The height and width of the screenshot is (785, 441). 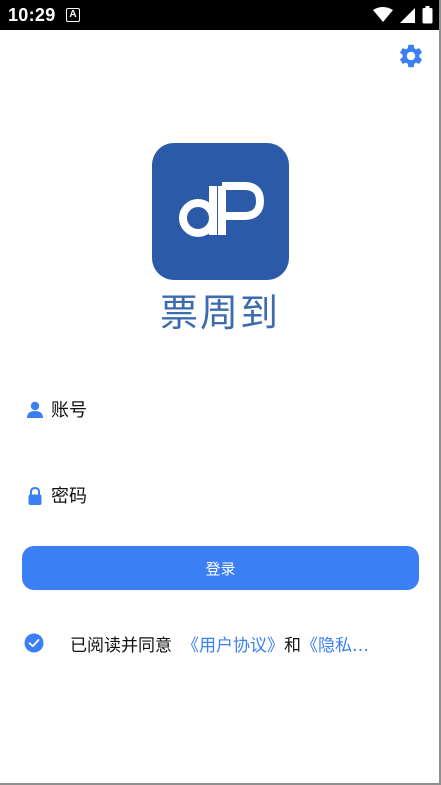 What do you see at coordinates (121, 645) in the screenshot?
I see `agreement-prefix: 已阅读并同意` at bounding box center [121, 645].